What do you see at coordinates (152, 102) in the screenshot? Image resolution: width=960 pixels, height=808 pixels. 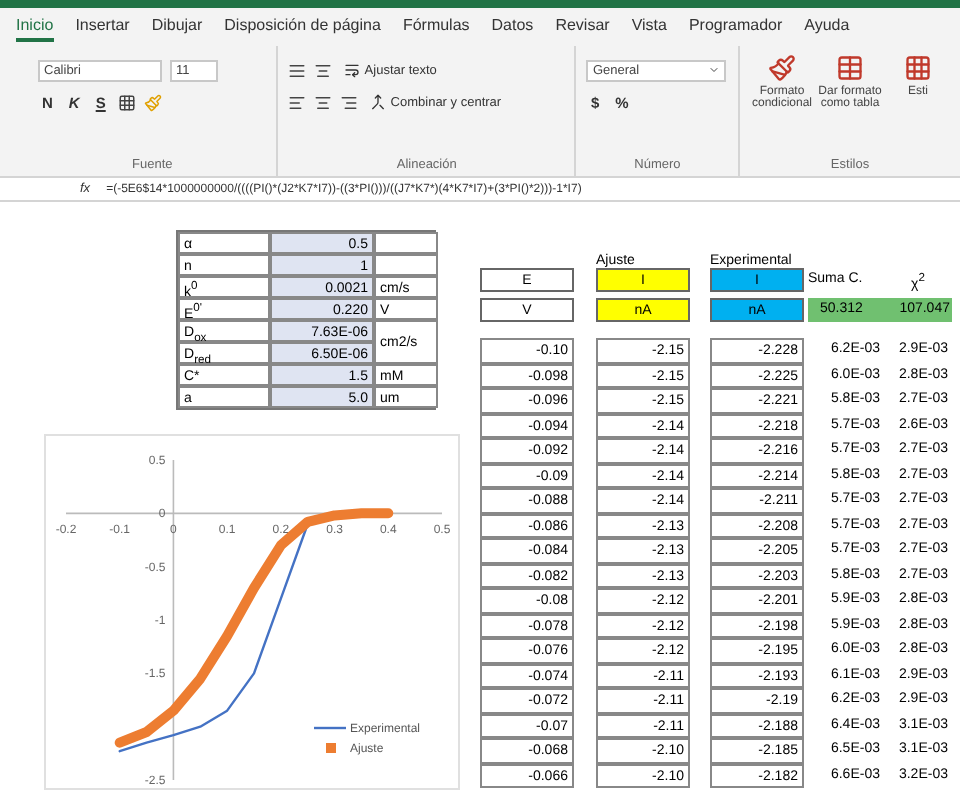 I see `fill-color-icon` at bounding box center [152, 102].